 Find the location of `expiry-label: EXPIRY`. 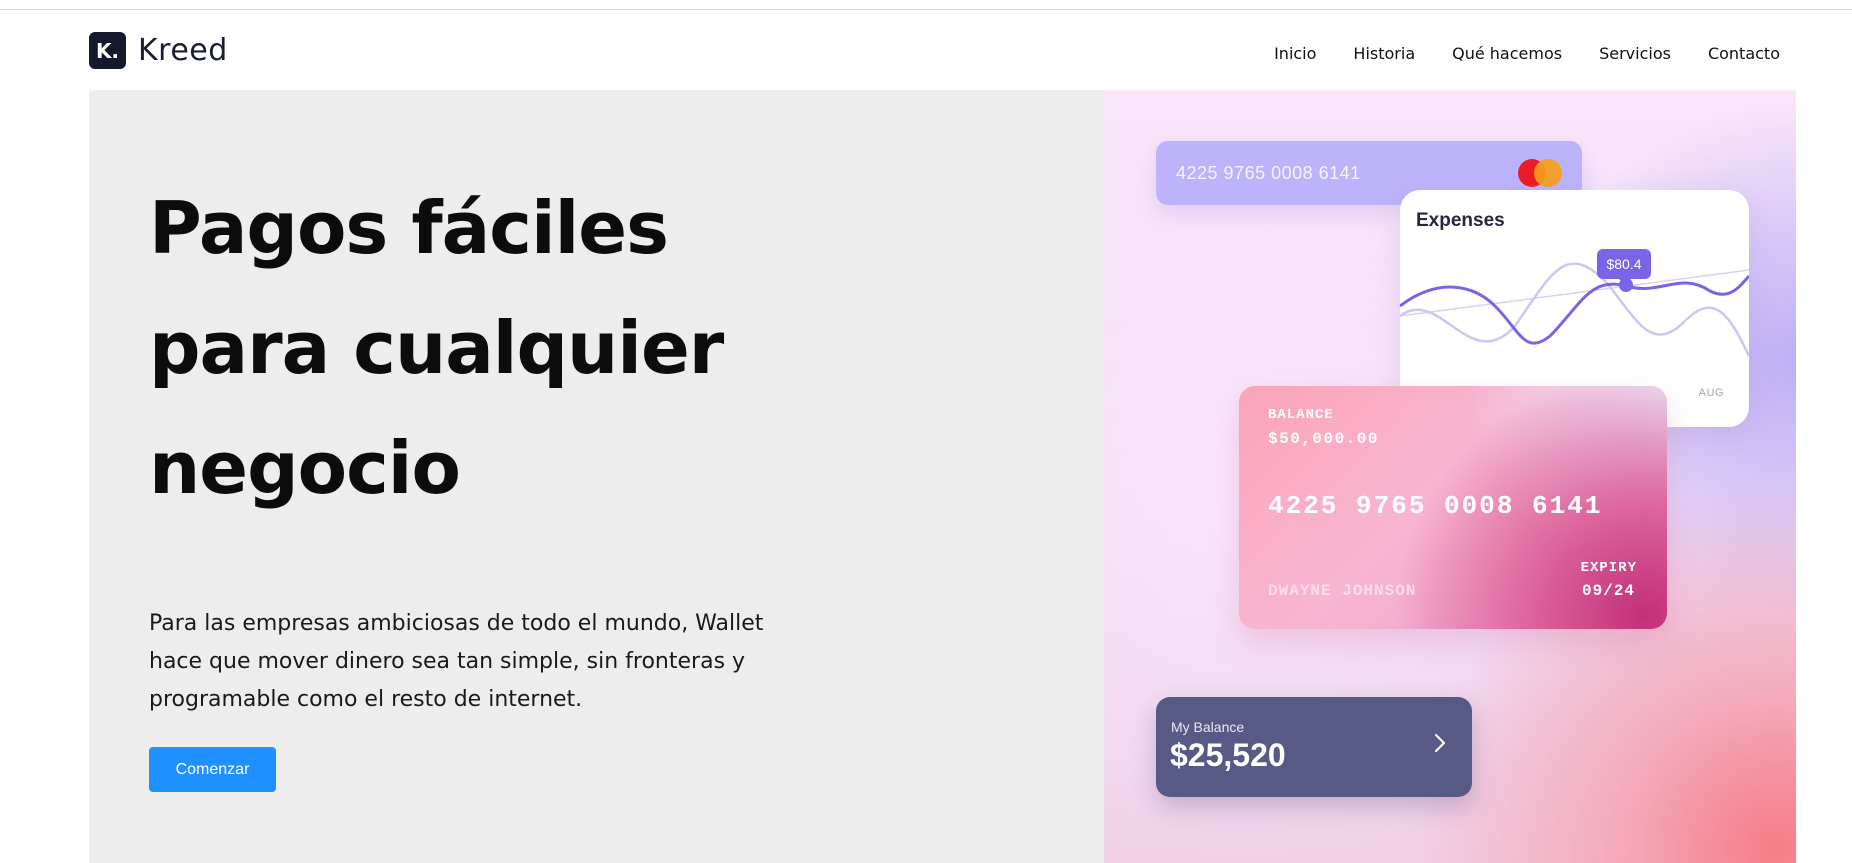

expiry-label: EXPIRY is located at coordinates (1608, 568).